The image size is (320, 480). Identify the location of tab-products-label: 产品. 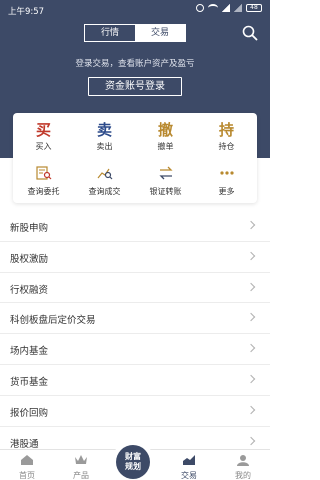
(81, 475).